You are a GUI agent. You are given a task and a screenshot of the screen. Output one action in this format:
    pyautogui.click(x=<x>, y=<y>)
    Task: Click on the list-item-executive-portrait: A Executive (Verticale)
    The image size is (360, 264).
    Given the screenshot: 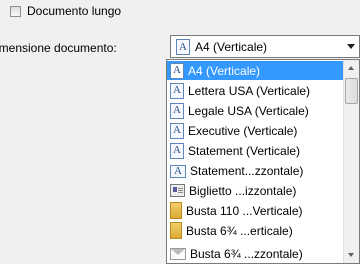 What is the action you would take?
    pyautogui.click(x=255, y=130)
    